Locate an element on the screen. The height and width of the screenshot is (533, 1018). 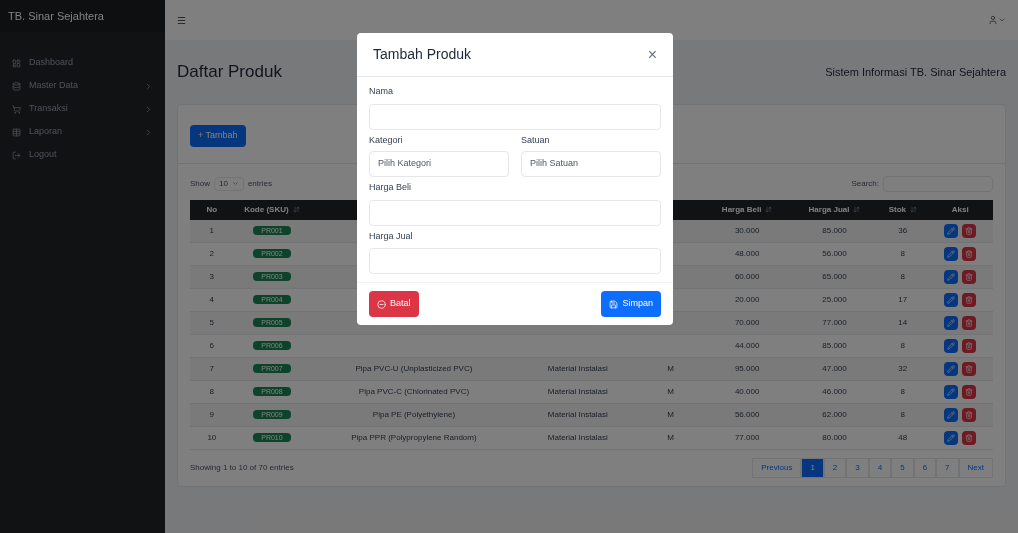
save-icon is located at coordinates (614, 304).